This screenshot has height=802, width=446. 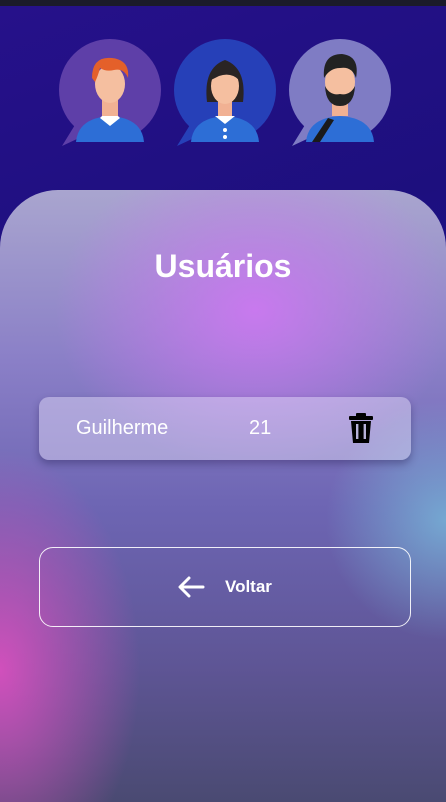 I want to click on user-list-item: Guilherme 21, so click(x=225, y=428).